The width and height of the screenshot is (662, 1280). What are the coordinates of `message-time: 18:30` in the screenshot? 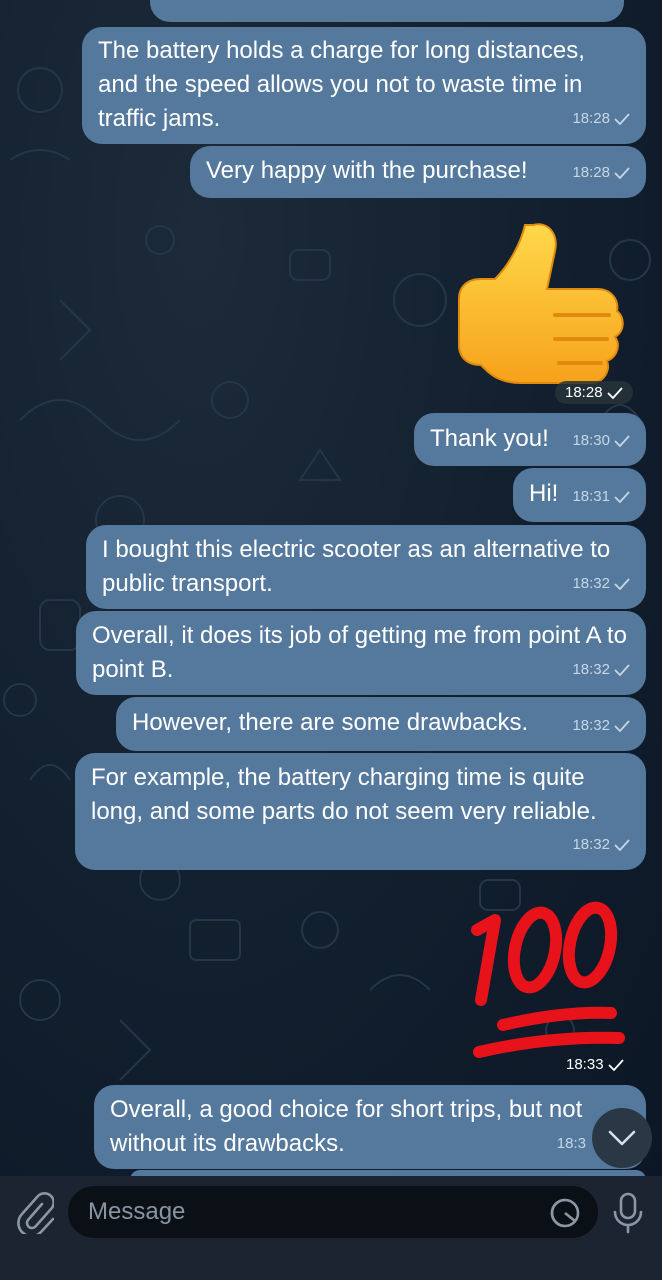 It's located at (591, 440).